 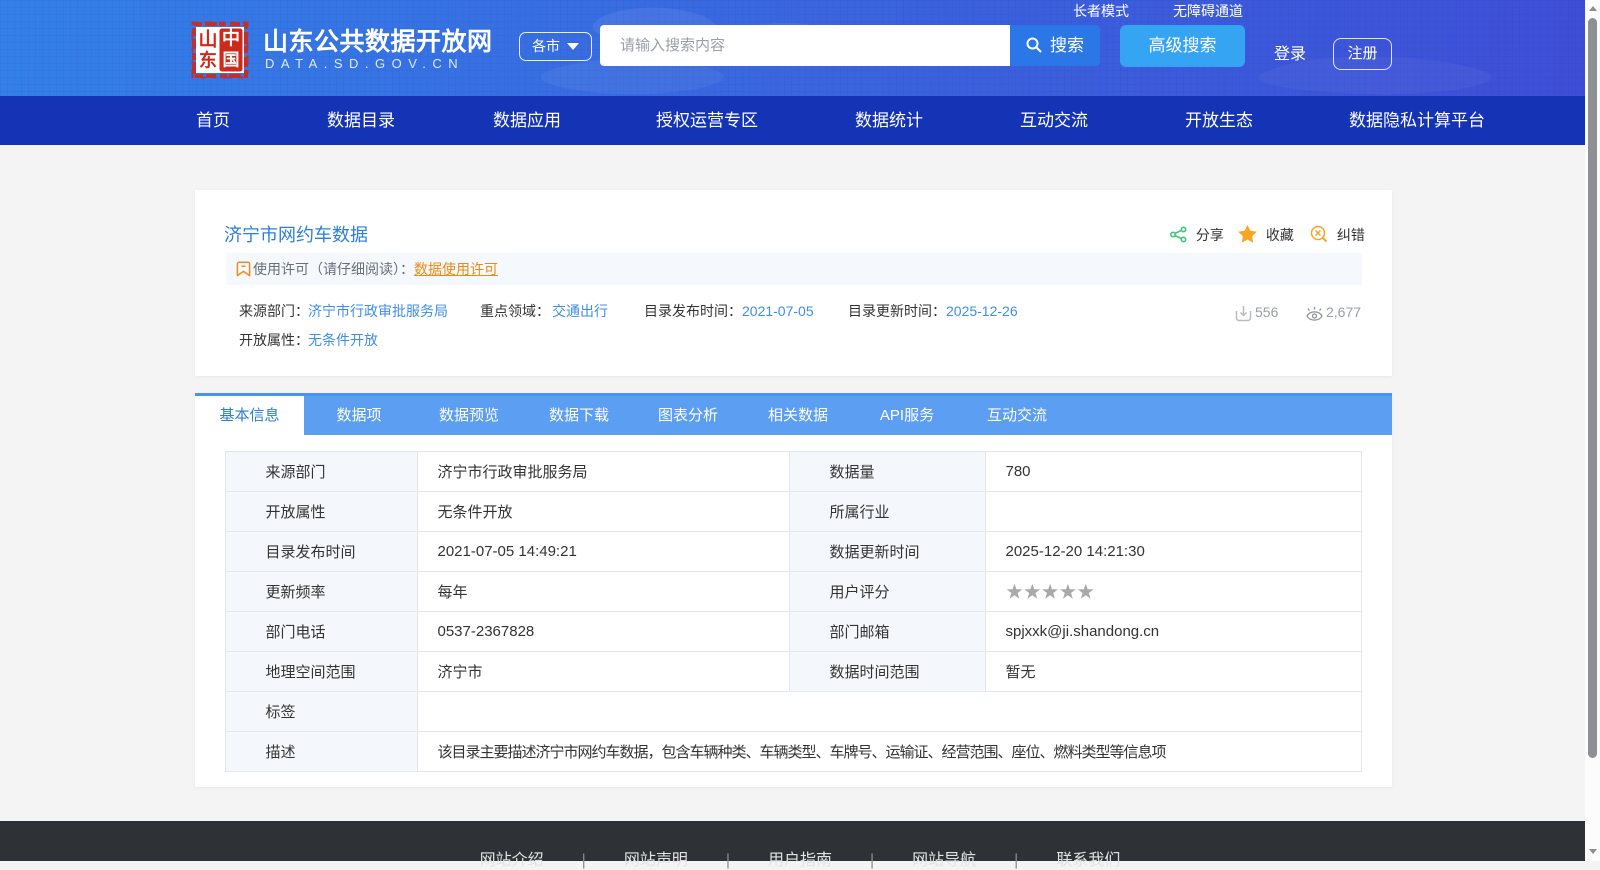 I want to click on svg-text: 山, so click(x=207, y=40).